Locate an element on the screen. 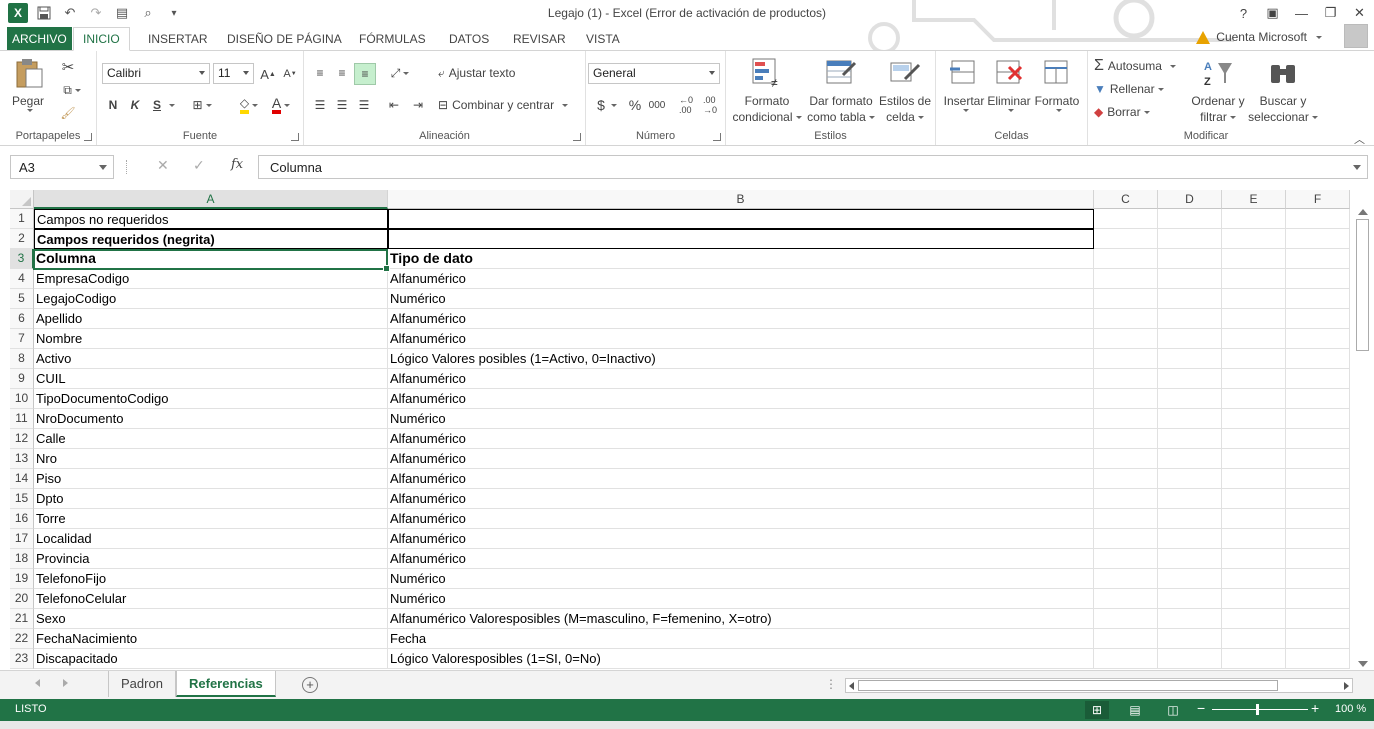  font-size-select: 11 is located at coordinates (233, 73).